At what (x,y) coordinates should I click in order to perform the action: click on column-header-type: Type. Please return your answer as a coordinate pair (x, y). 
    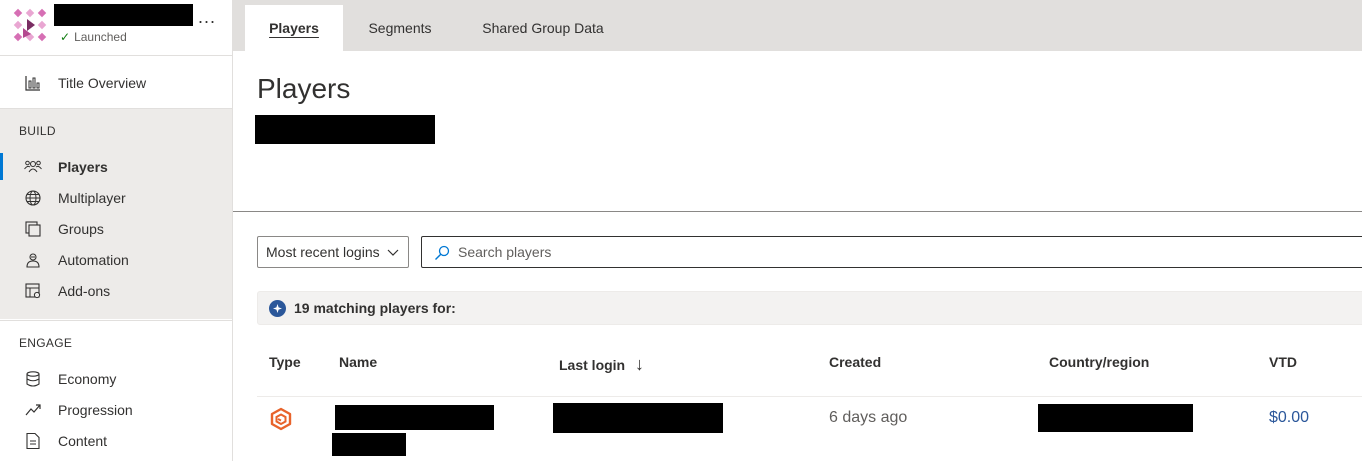
    Looking at the image, I should click on (285, 362).